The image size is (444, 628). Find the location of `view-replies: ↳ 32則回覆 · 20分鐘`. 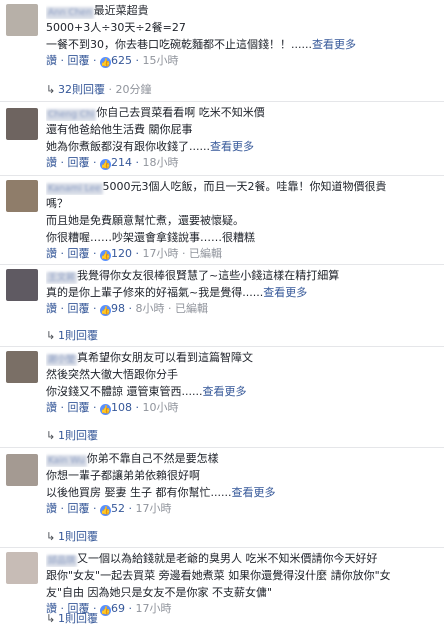

view-replies: ↳ 32則回覆 · 20分鐘 is located at coordinates (99, 90).